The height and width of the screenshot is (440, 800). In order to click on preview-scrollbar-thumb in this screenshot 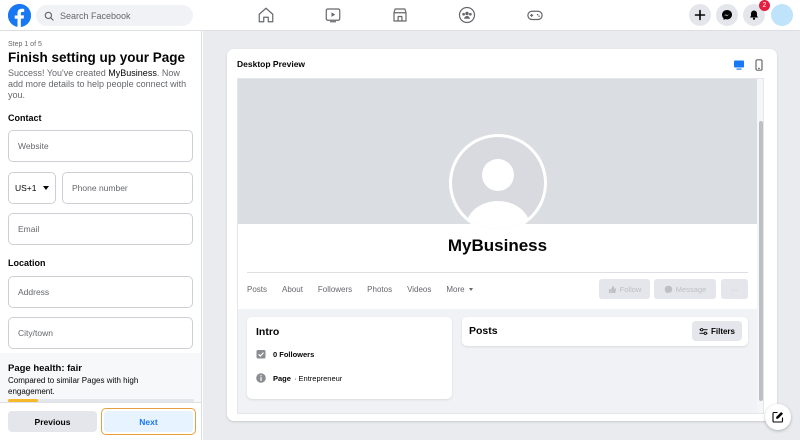, I will do `click(761, 261)`.